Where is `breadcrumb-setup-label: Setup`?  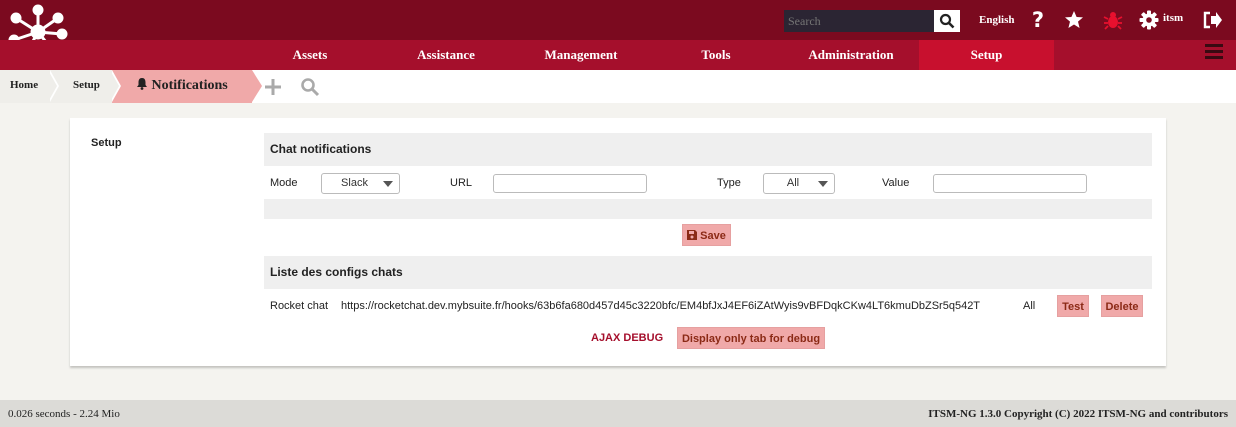
breadcrumb-setup-label: Setup is located at coordinates (86, 85).